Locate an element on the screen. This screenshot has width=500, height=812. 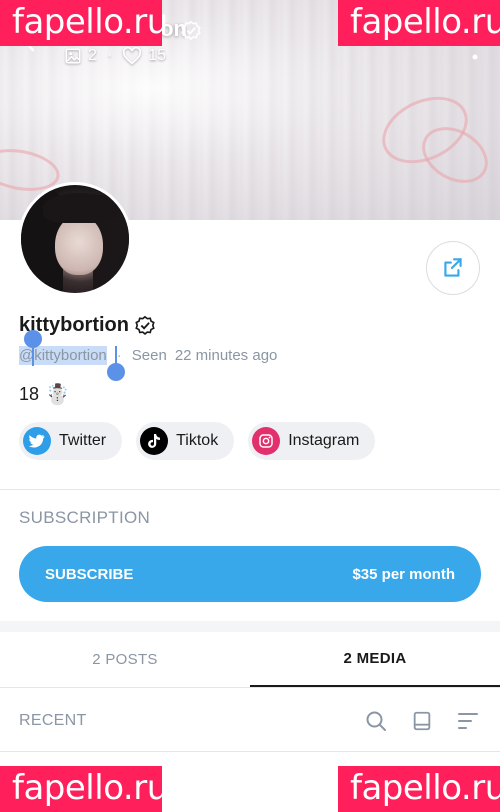
tab-posts: 2 POSTS is located at coordinates (125, 659).